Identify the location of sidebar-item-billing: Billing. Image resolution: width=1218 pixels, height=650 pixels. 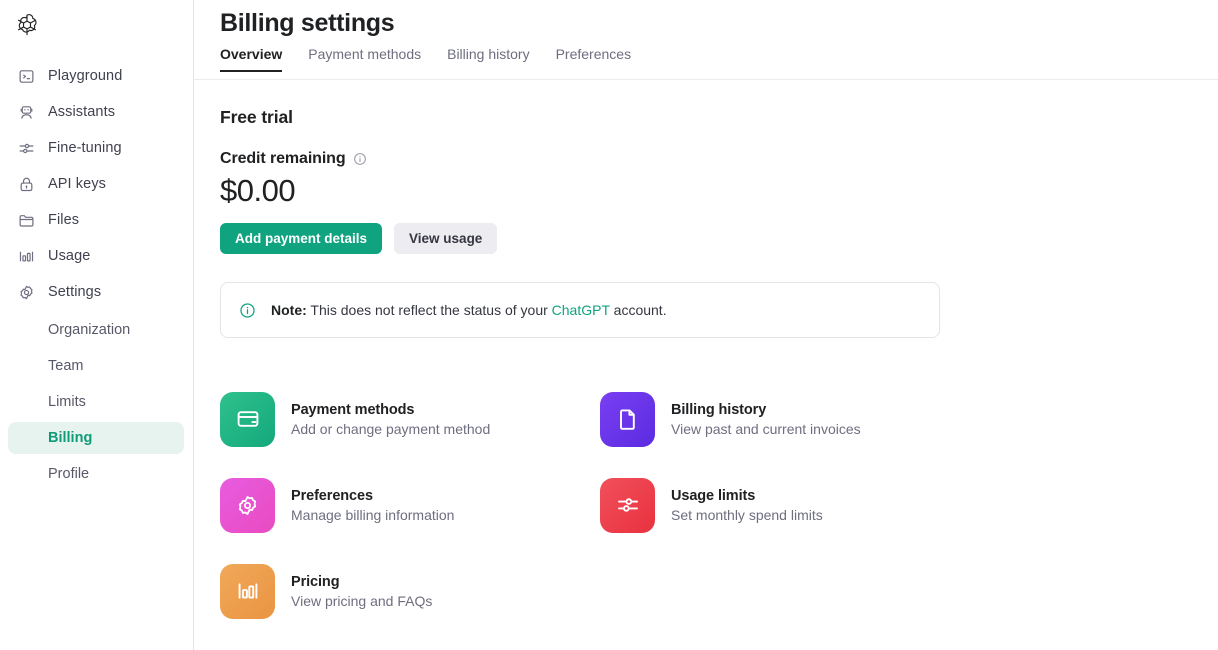
(96, 438).